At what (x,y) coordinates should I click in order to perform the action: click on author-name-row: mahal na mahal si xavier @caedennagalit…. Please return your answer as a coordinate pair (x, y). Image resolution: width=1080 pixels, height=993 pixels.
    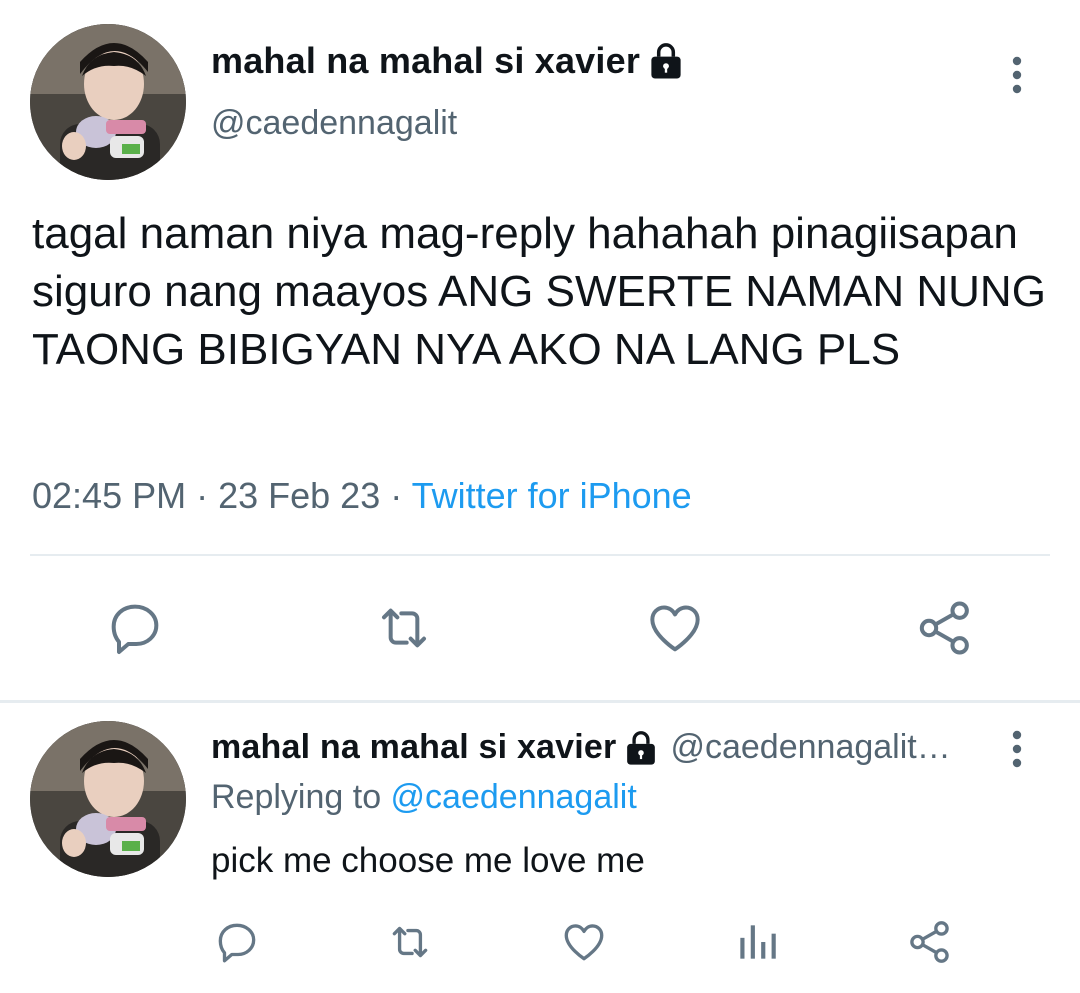
    Looking at the image, I should click on (581, 747).